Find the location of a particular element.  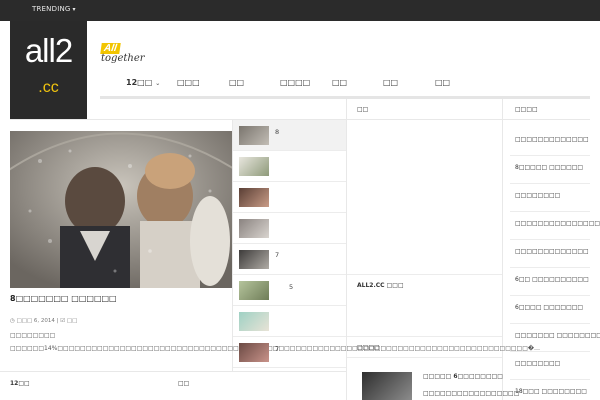

post-thumbnail is located at coordinates (387, 386).